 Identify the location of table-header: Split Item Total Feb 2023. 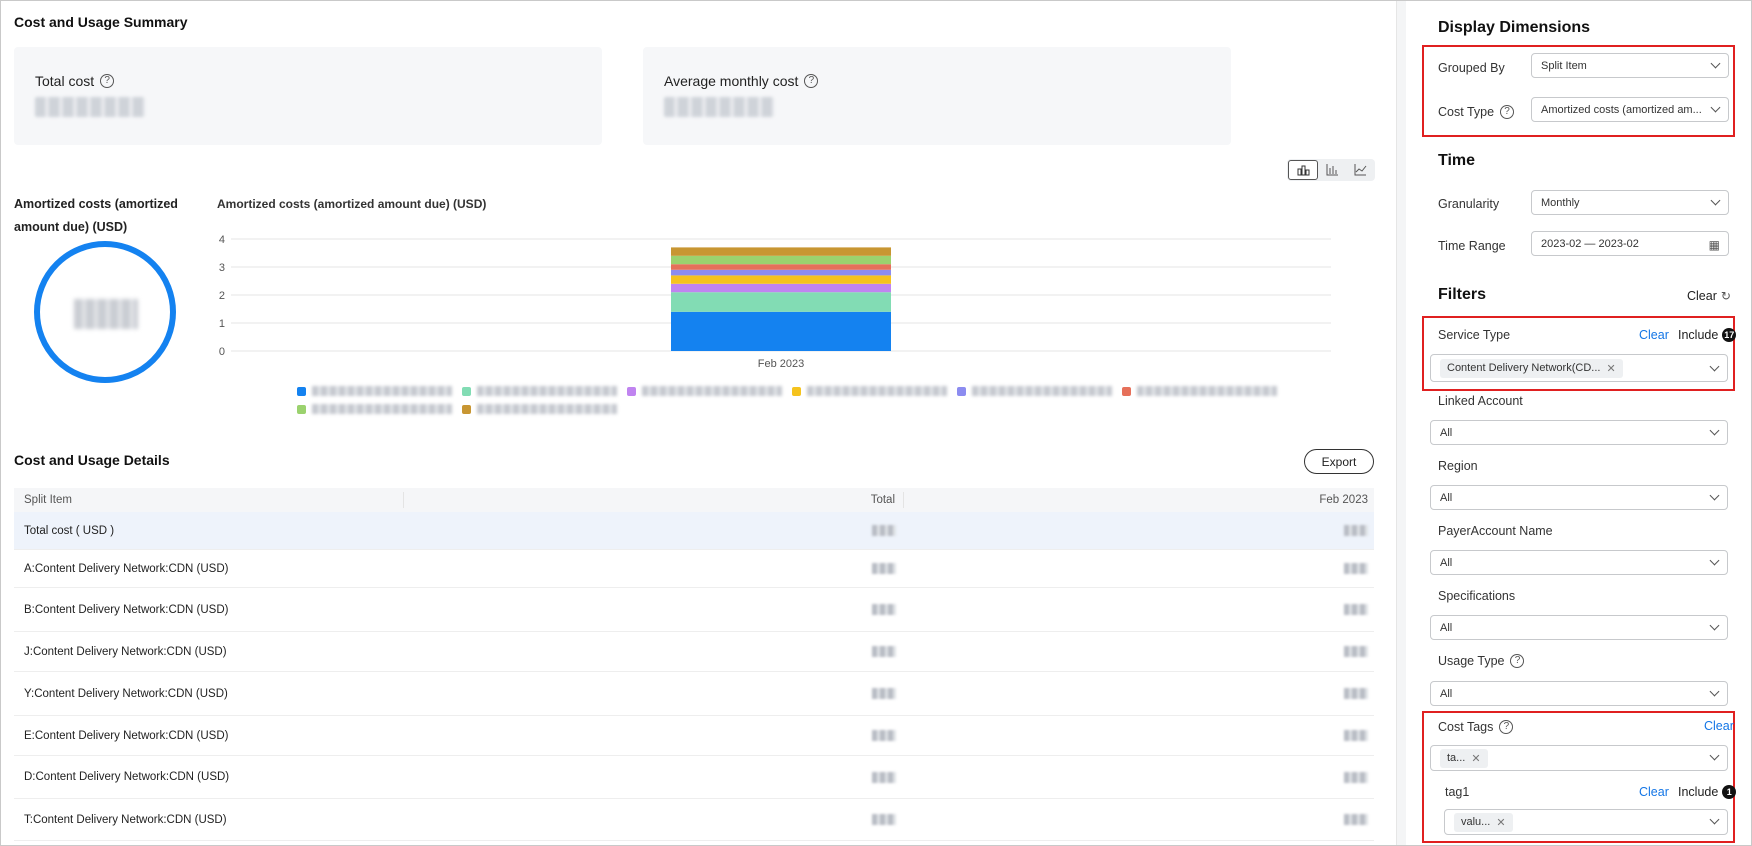
(694, 500).